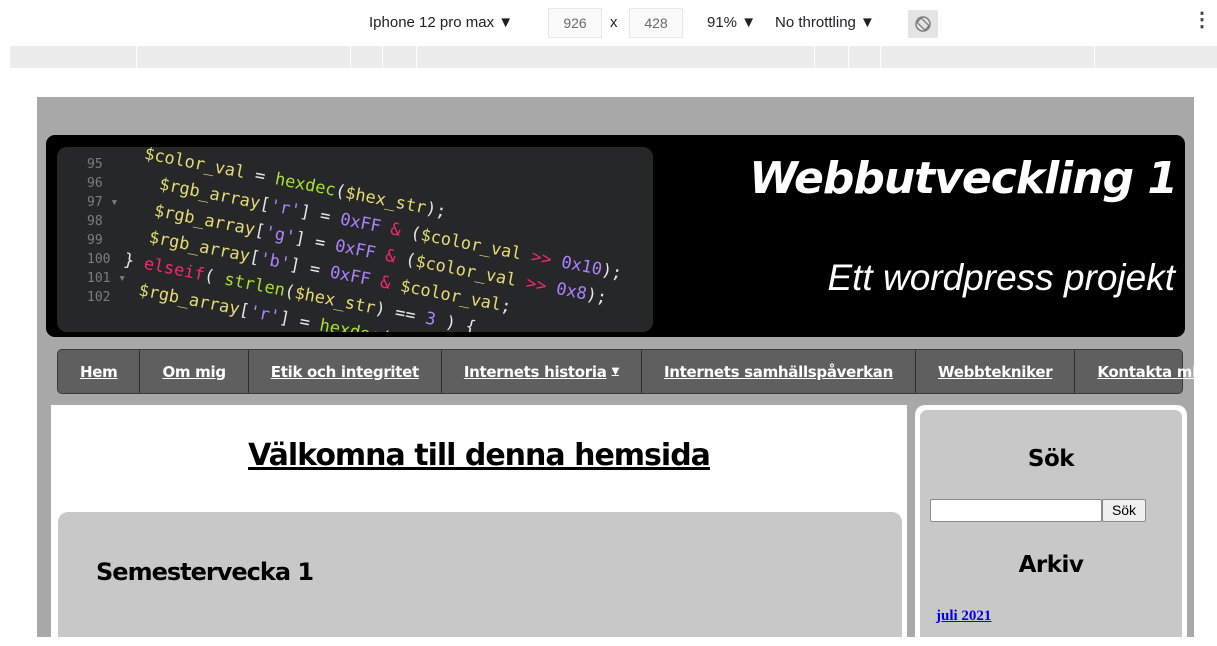  I want to click on more-options-icon: ⋮, so click(1202, 20).